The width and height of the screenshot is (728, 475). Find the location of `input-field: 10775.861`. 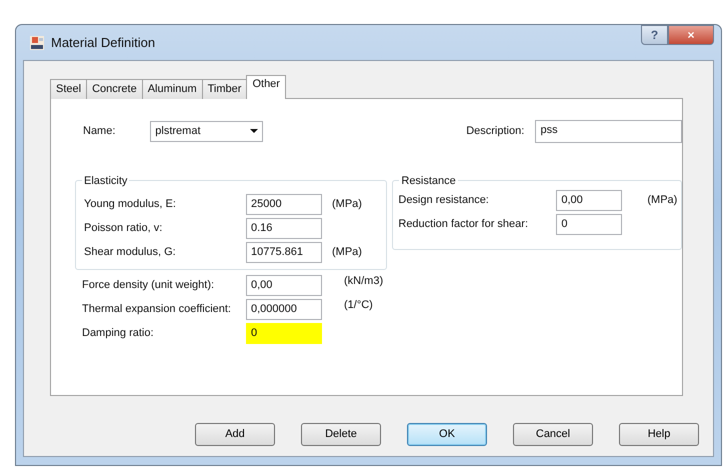

input-field: 10775.861 is located at coordinates (284, 252).